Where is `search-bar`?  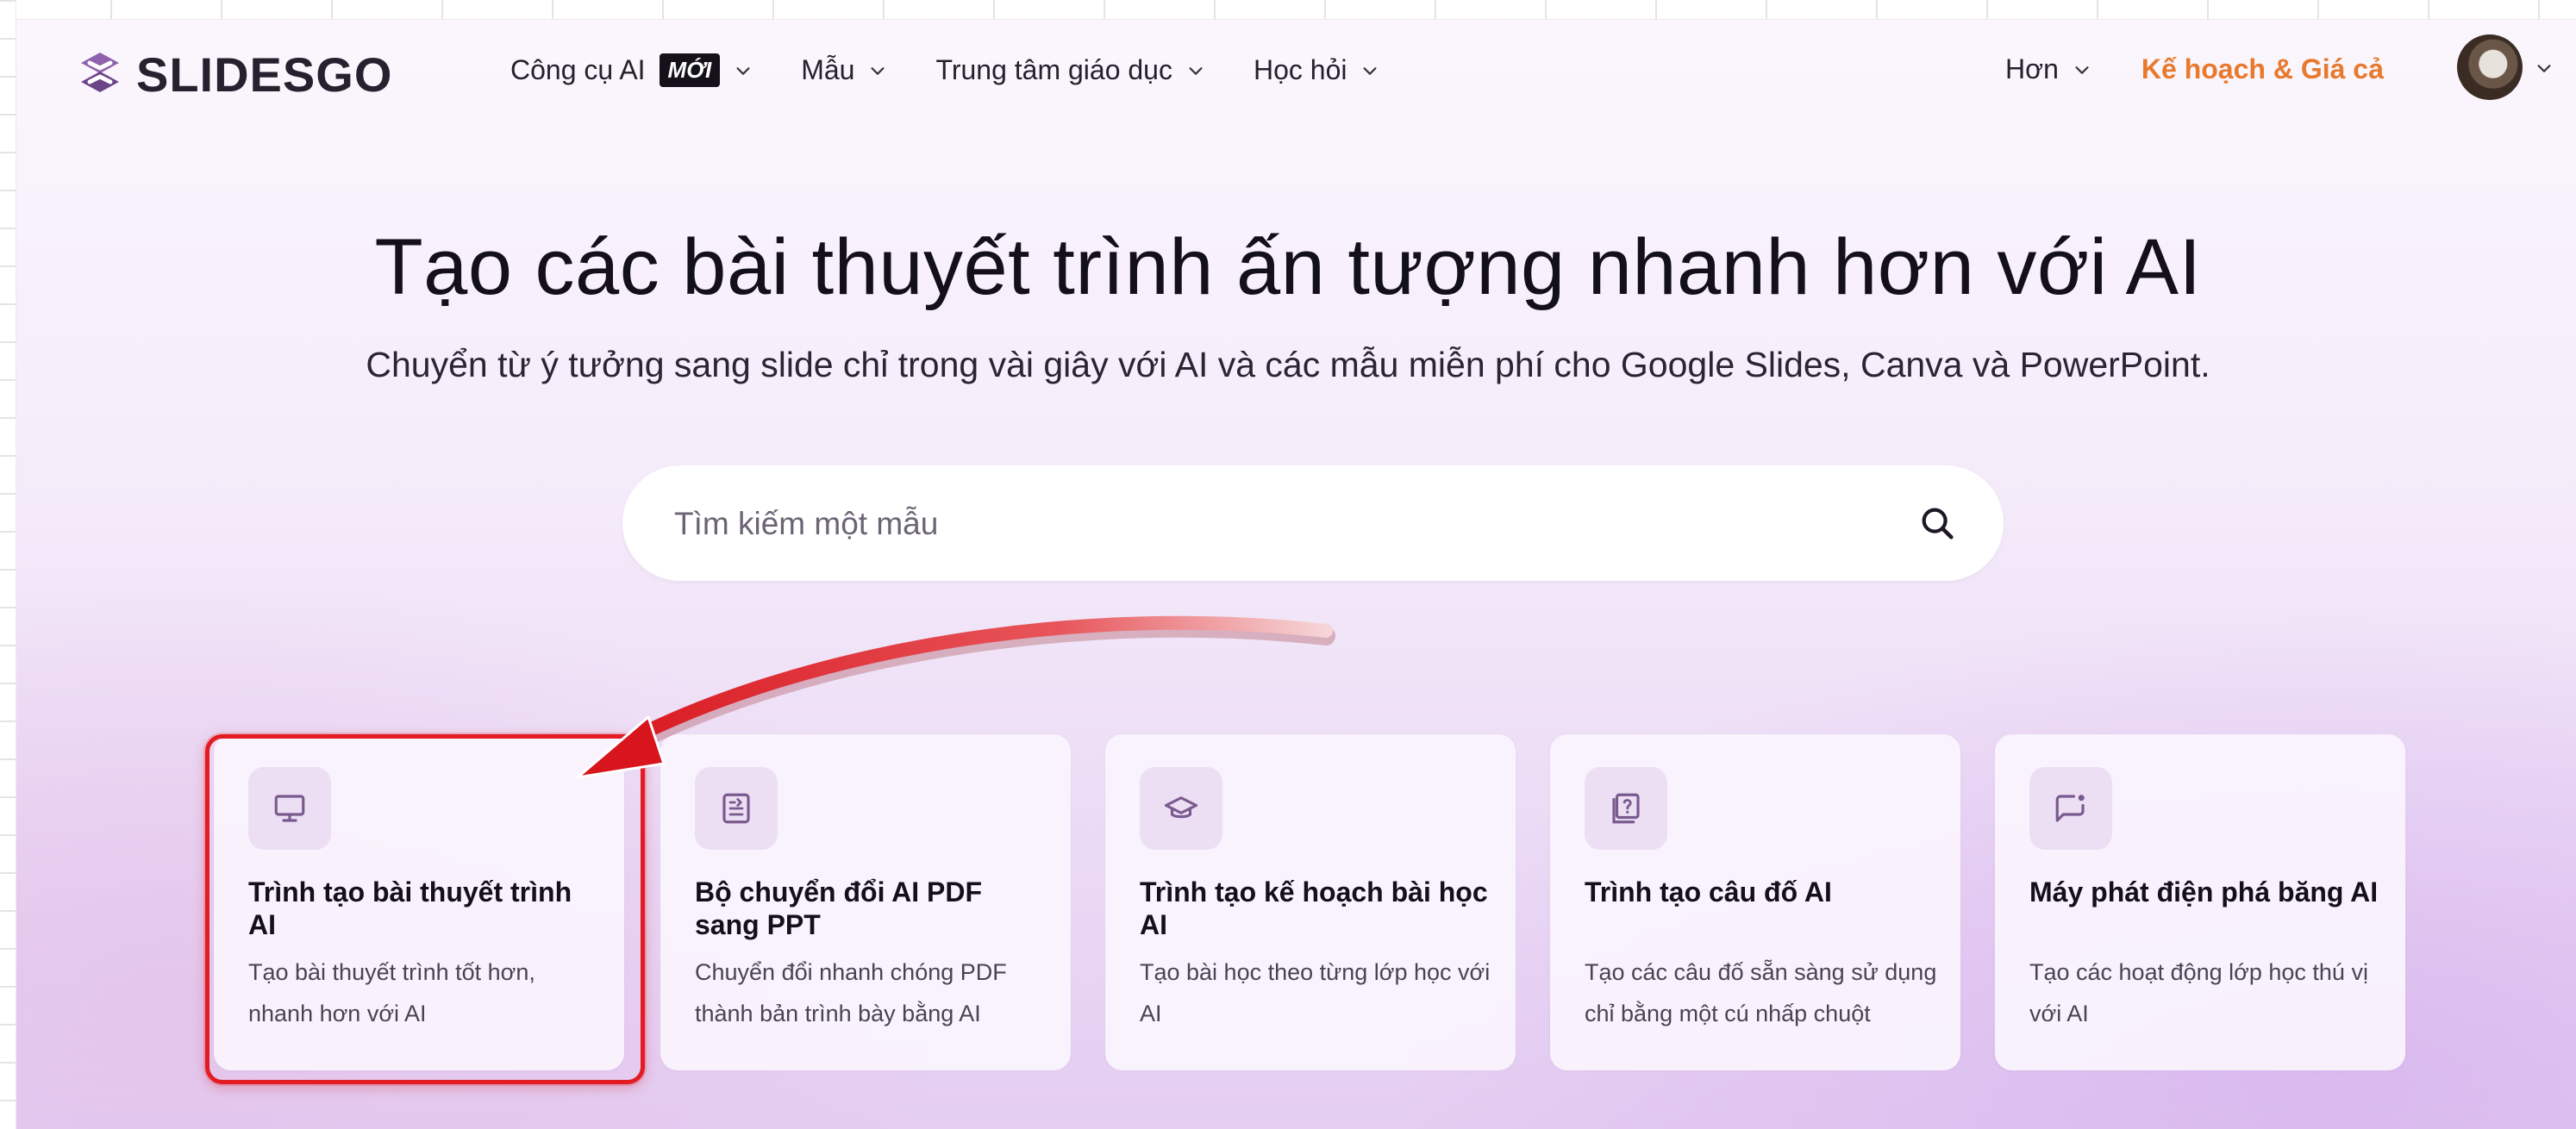 search-bar is located at coordinates (1313, 524).